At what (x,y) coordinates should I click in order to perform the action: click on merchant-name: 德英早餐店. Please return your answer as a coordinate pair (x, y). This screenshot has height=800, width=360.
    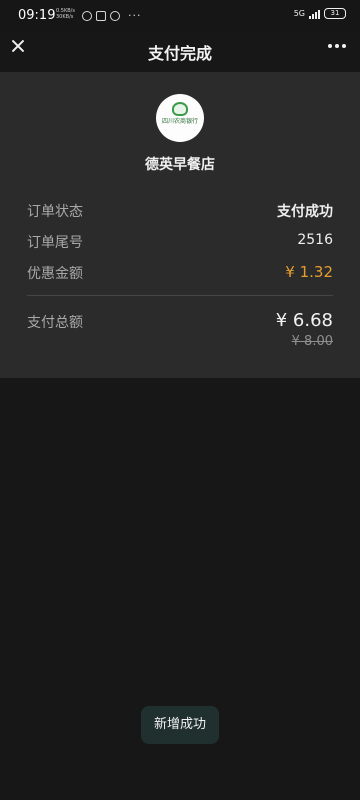
    Looking at the image, I should click on (180, 165).